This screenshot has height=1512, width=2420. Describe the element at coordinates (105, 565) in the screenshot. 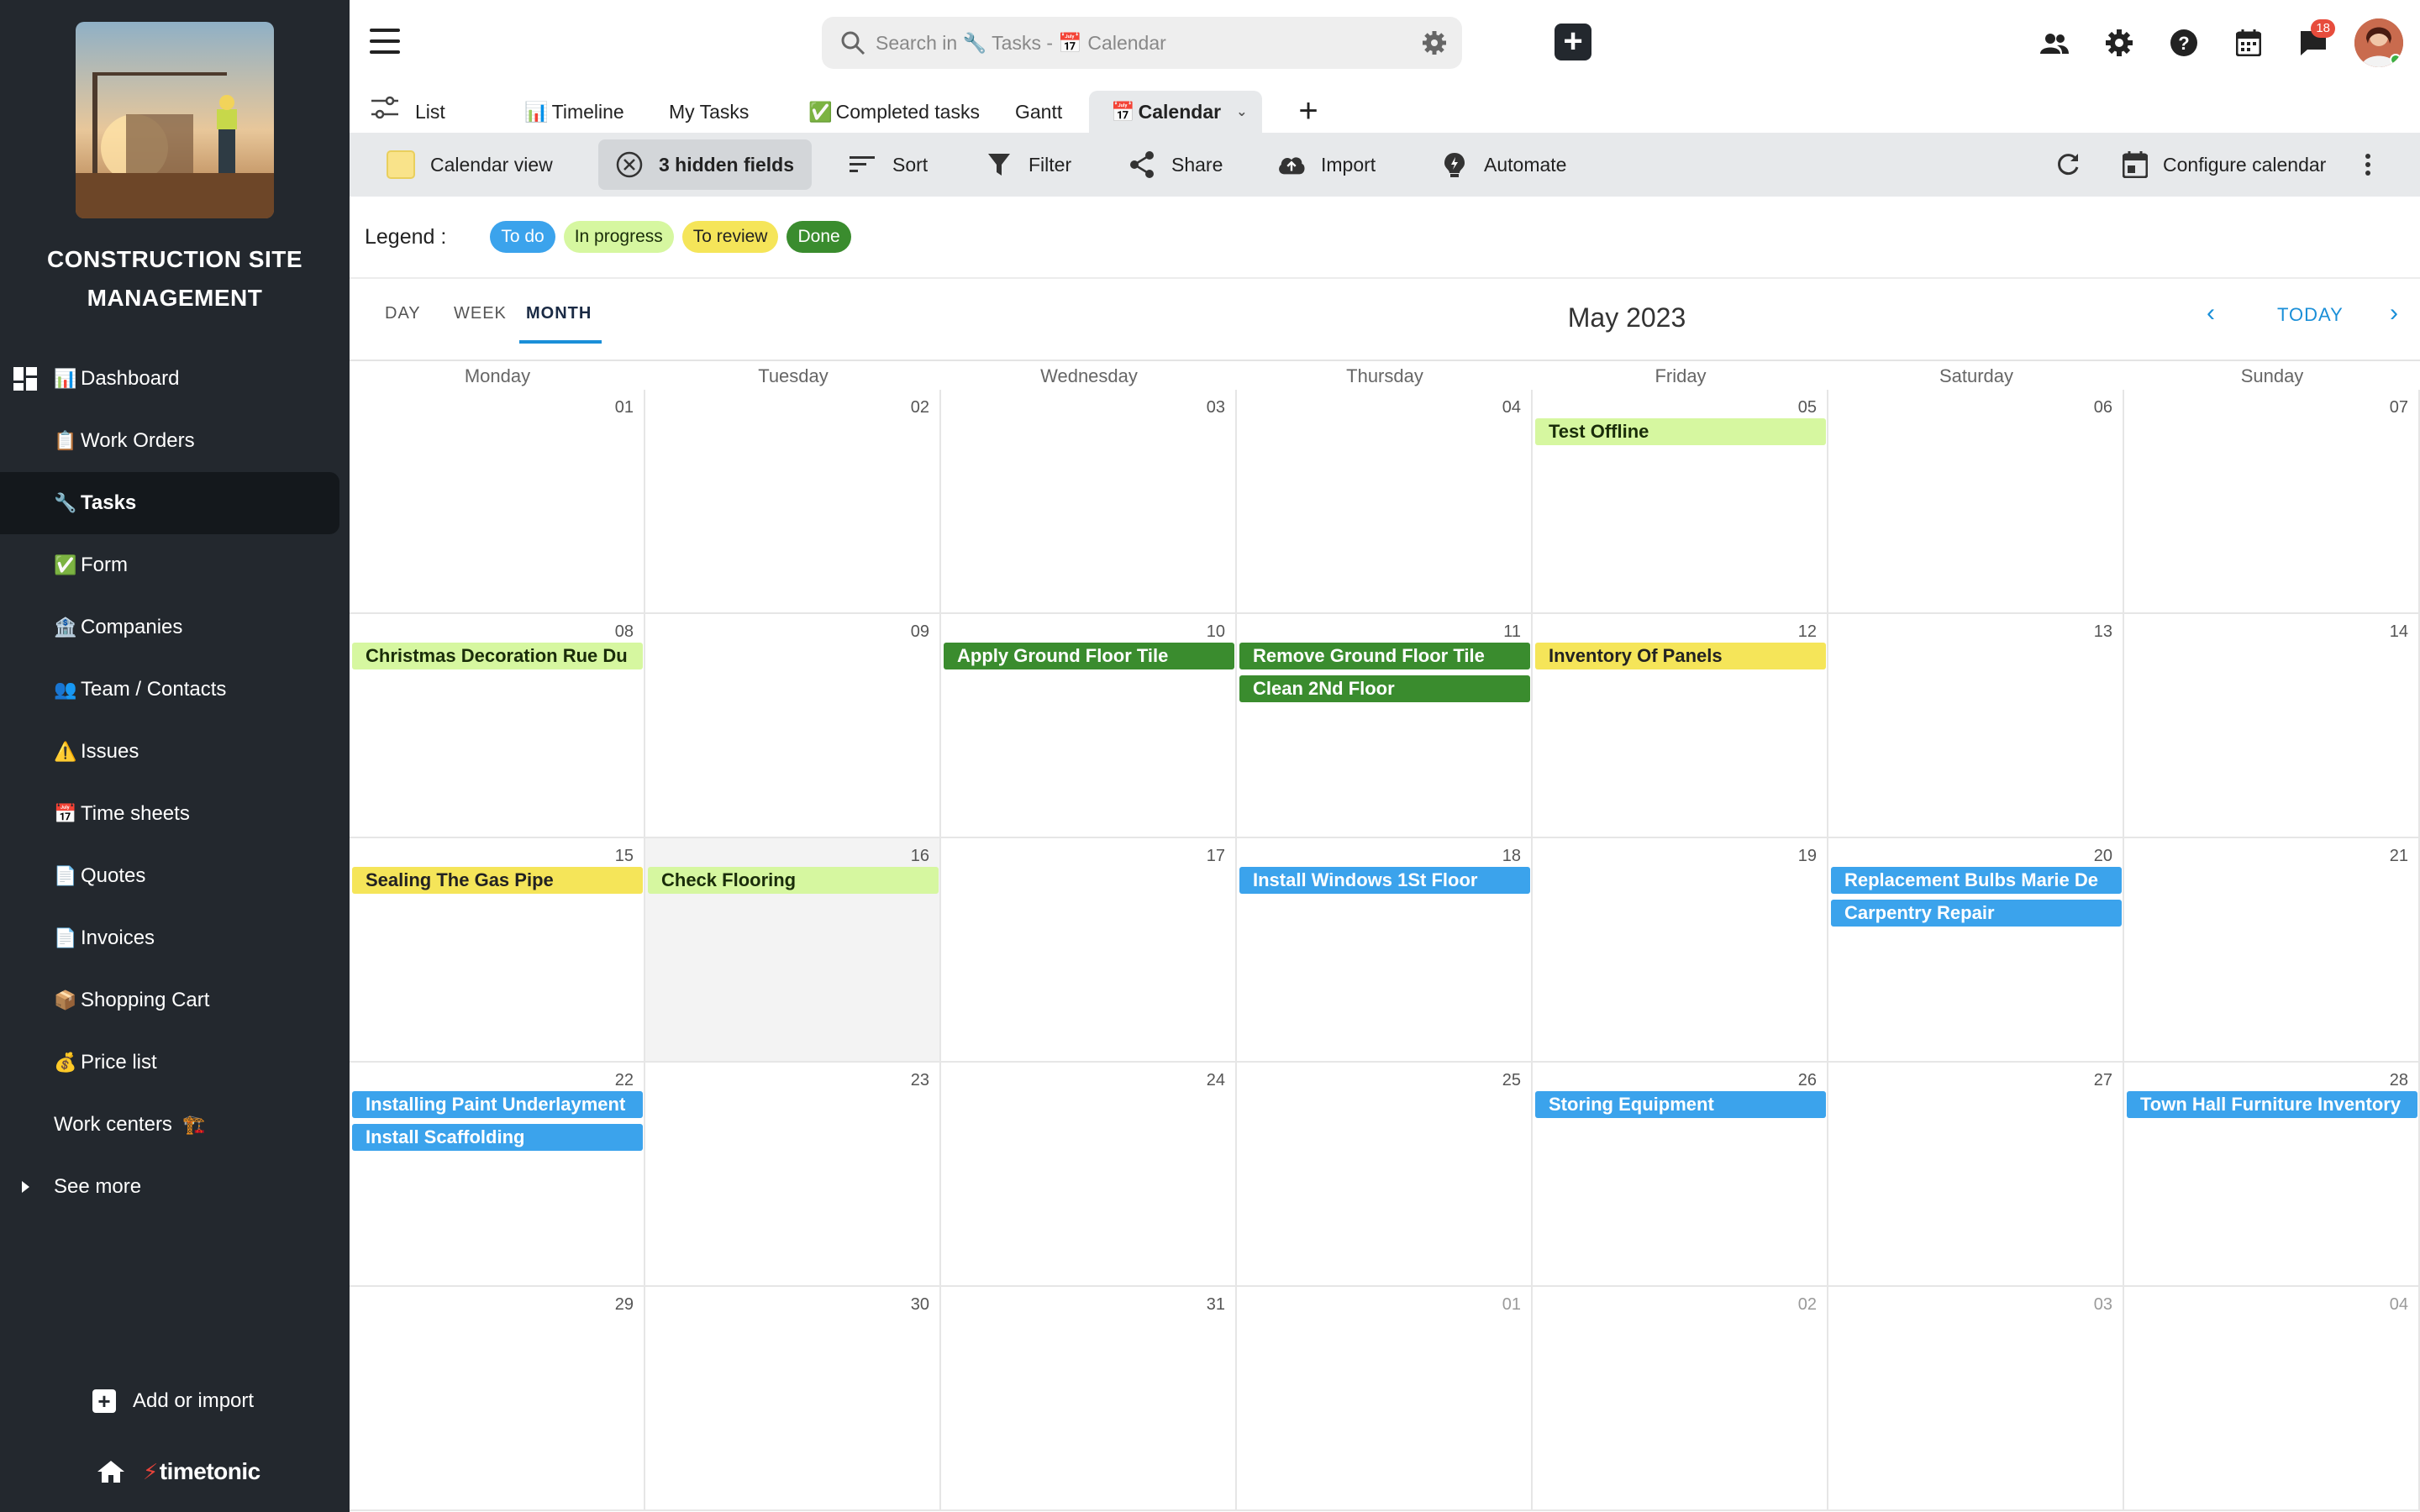

I see `sidebar-item-label: Form` at that location.